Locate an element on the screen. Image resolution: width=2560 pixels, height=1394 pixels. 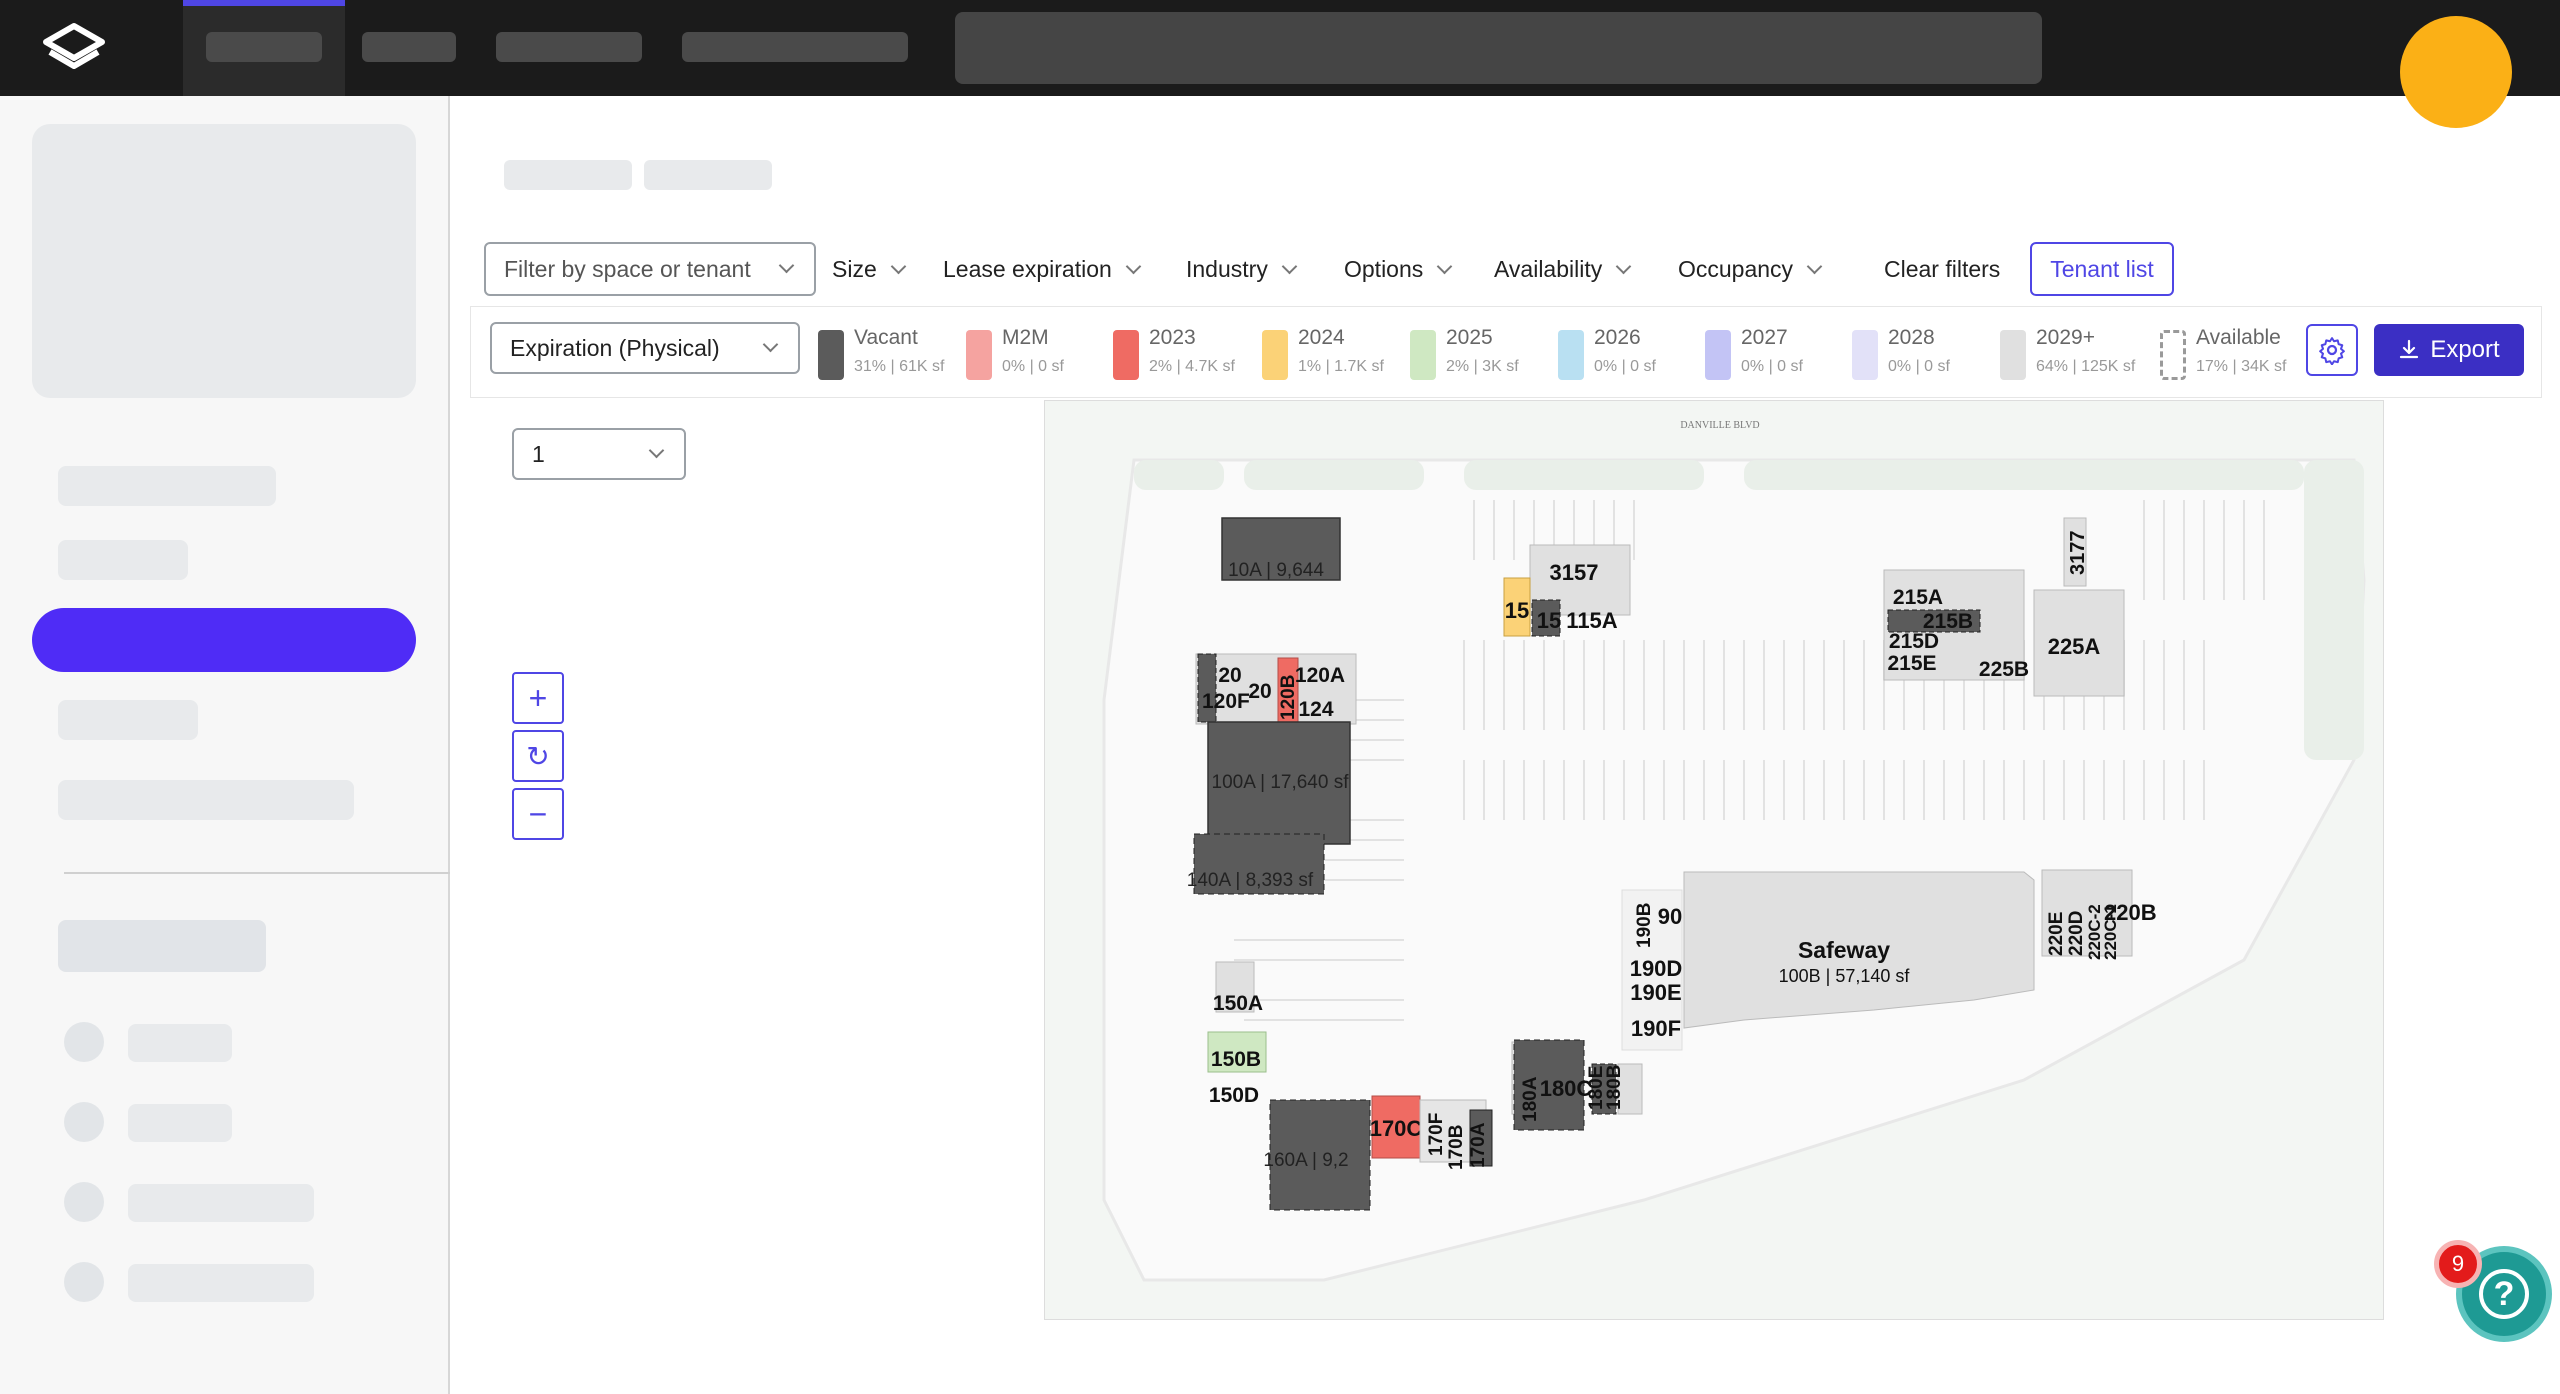
filter-occupancy: Occupancy is located at coordinates (1750, 269).